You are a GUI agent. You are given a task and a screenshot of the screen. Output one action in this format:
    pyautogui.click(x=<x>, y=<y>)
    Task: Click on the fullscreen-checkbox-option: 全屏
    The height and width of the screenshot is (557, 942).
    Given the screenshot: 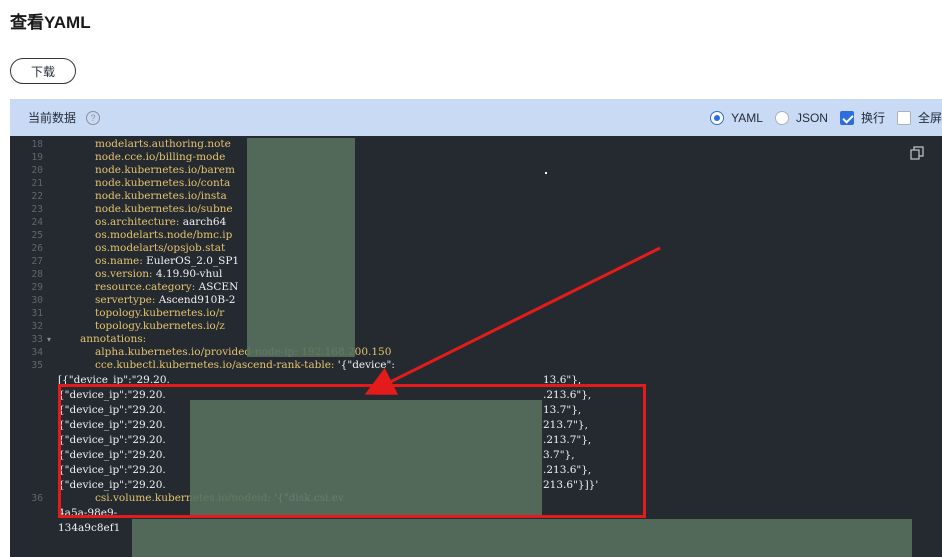 What is the action you would take?
    pyautogui.click(x=919, y=117)
    